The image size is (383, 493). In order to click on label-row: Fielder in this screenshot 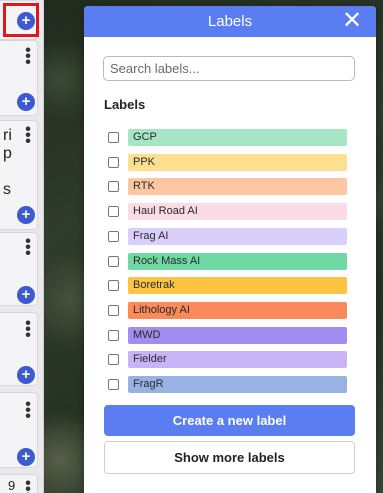, I will do `click(228, 359)`.